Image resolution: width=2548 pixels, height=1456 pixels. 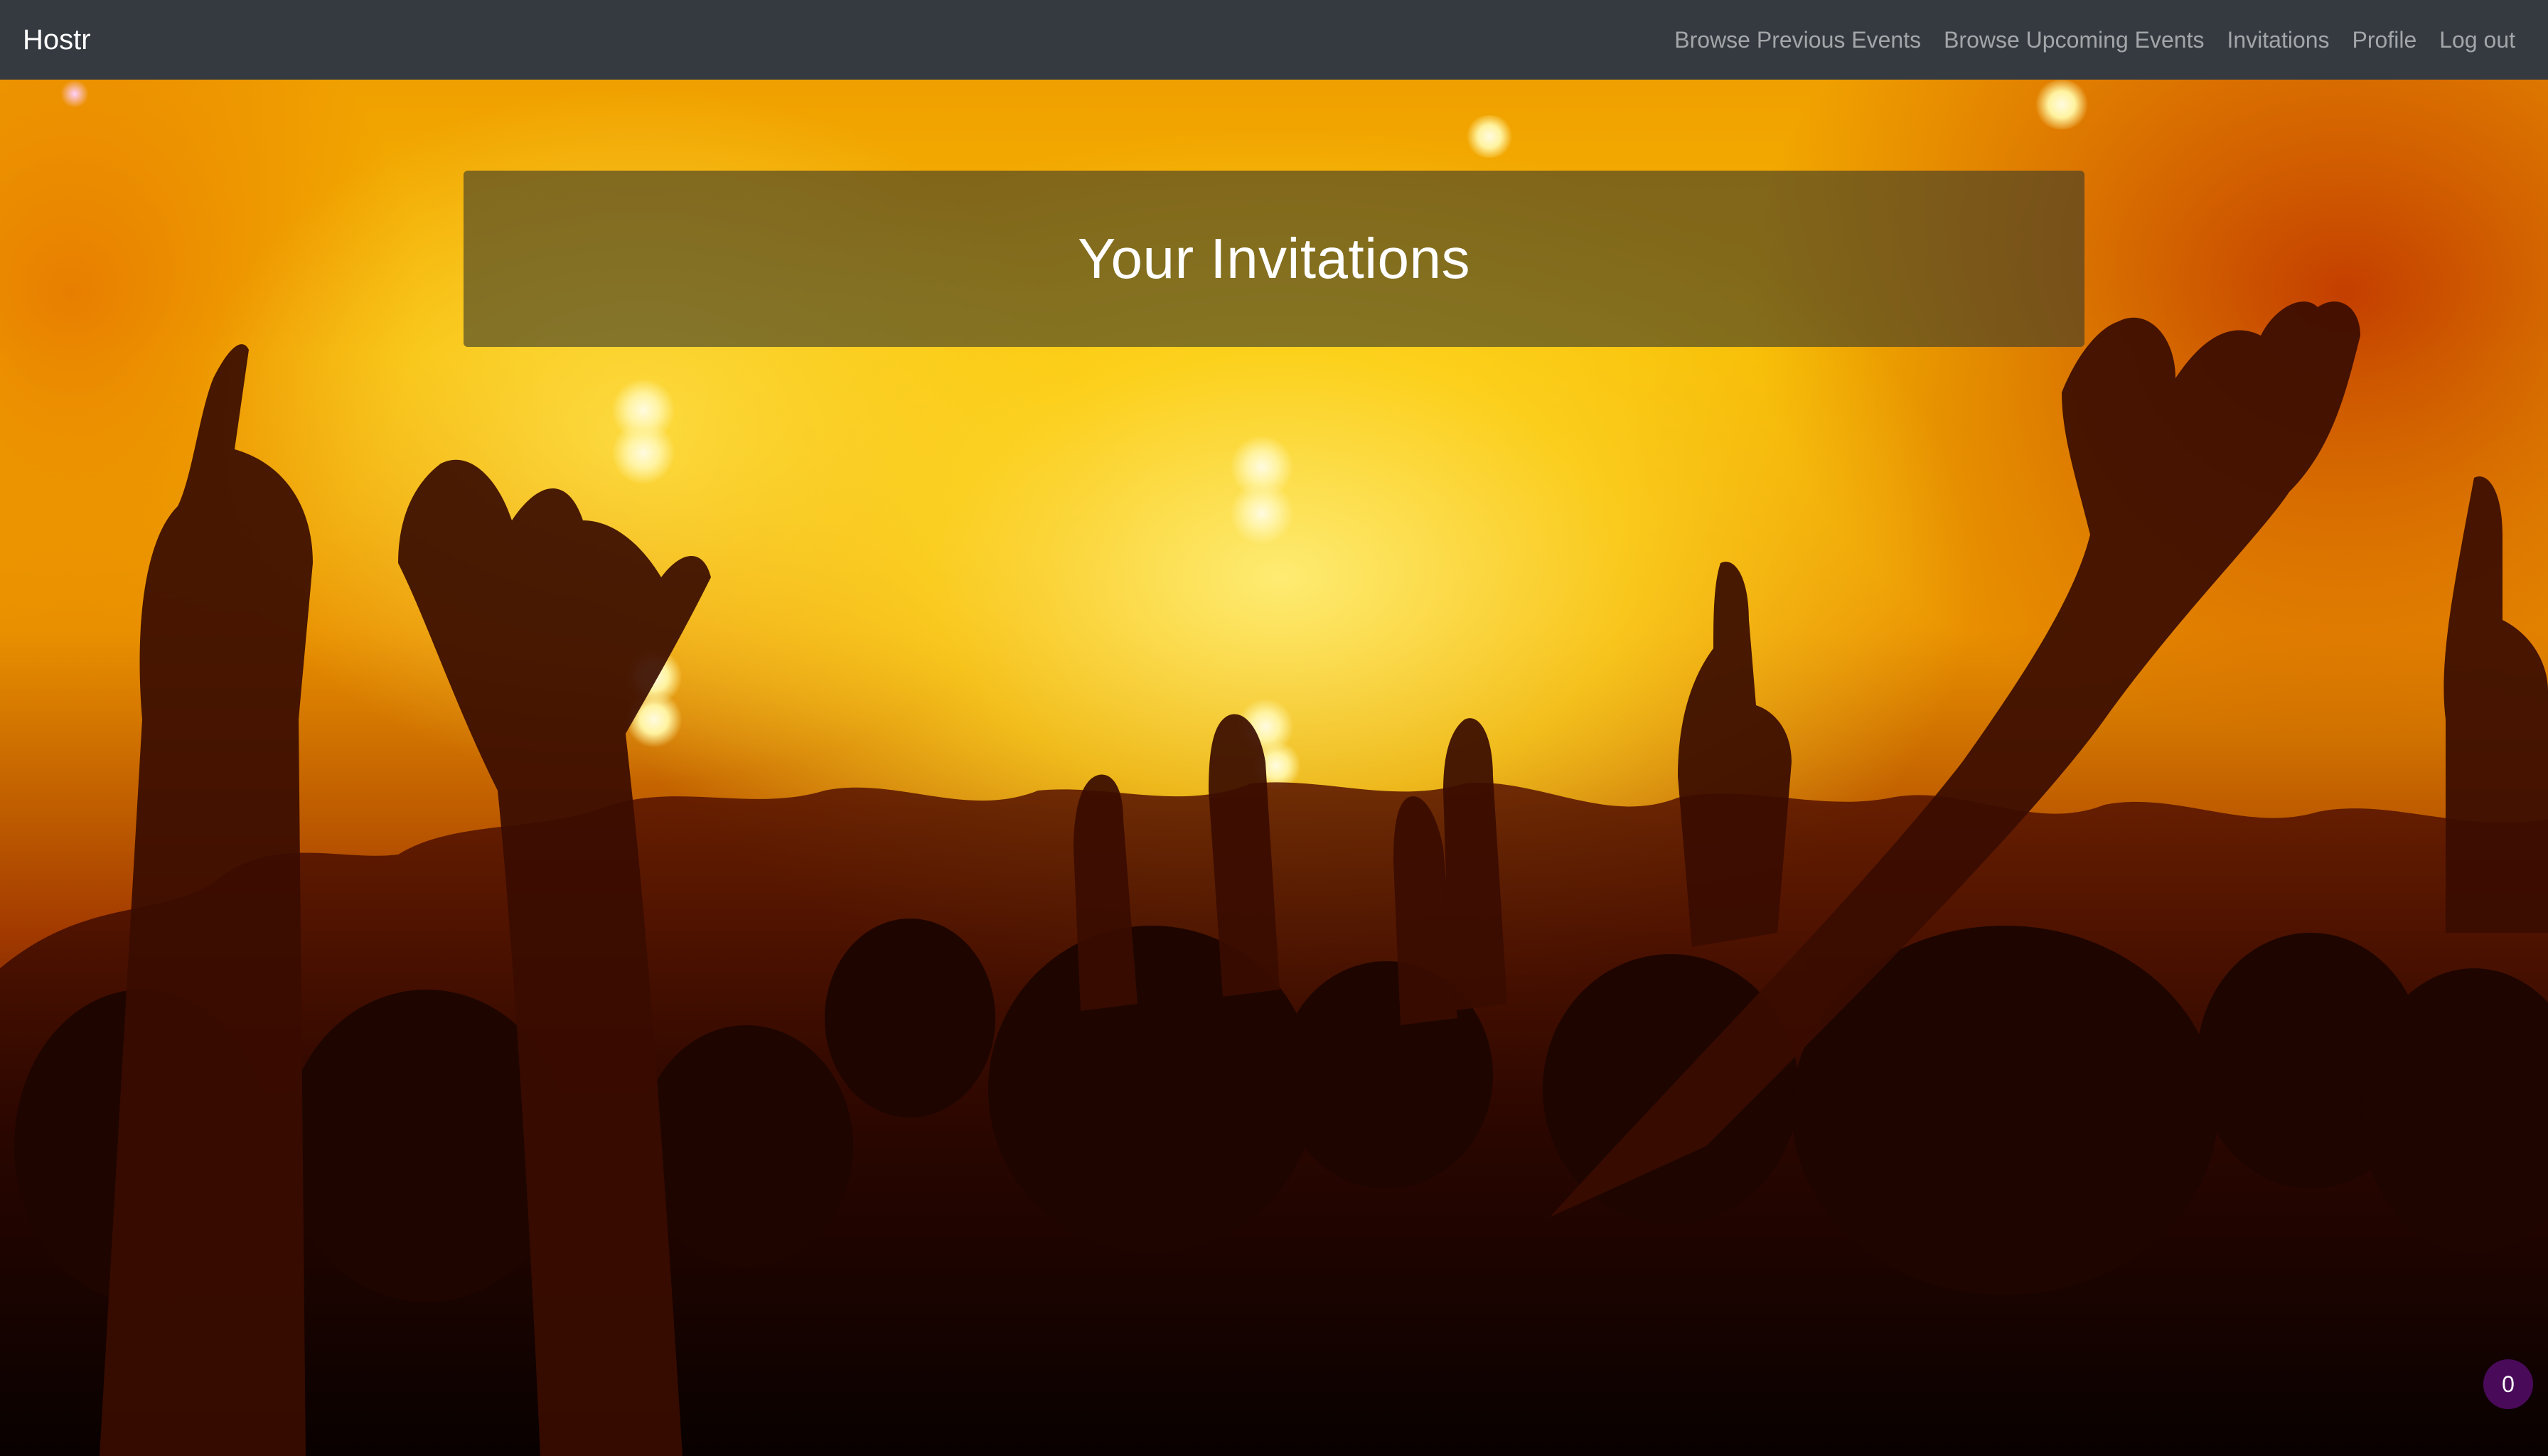 What do you see at coordinates (2278, 40) in the screenshot?
I see `nav-link-invitations: Invitations` at bounding box center [2278, 40].